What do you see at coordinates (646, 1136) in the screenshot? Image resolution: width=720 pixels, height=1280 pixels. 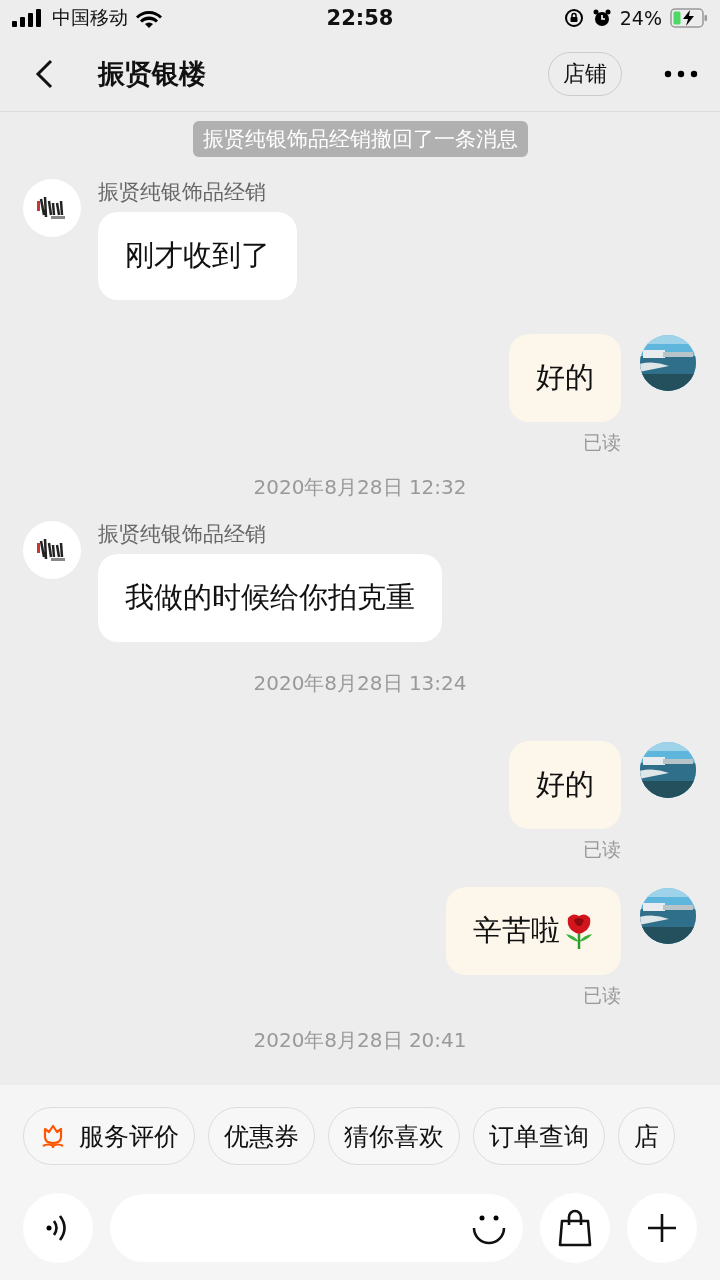 I see `quick-reply-chip: 店` at bounding box center [646, 1136].